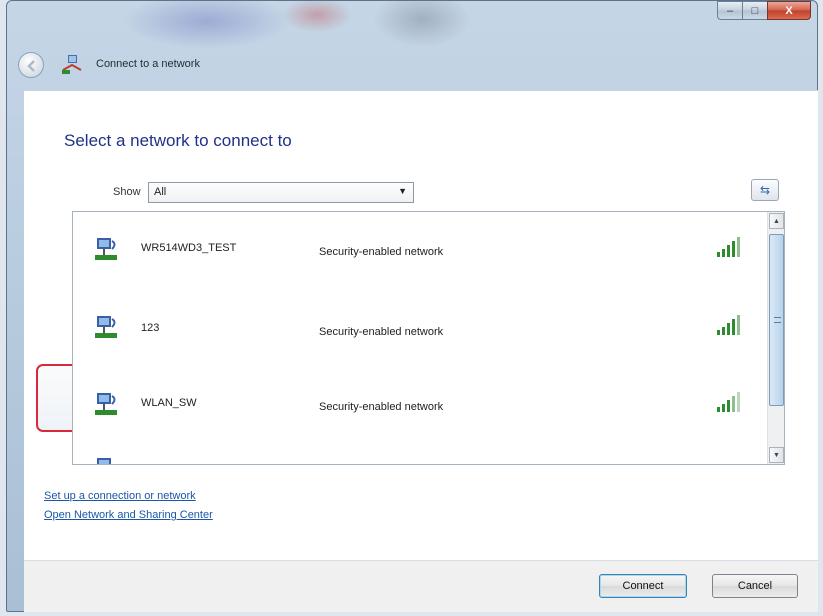 This screenshot has height=616, width=823. What do you see at coordinates (128, 515) in the screenshot?
I see `network-sharing-center-link: Open Network and Sharing Center` at bounding box center [128, 515].